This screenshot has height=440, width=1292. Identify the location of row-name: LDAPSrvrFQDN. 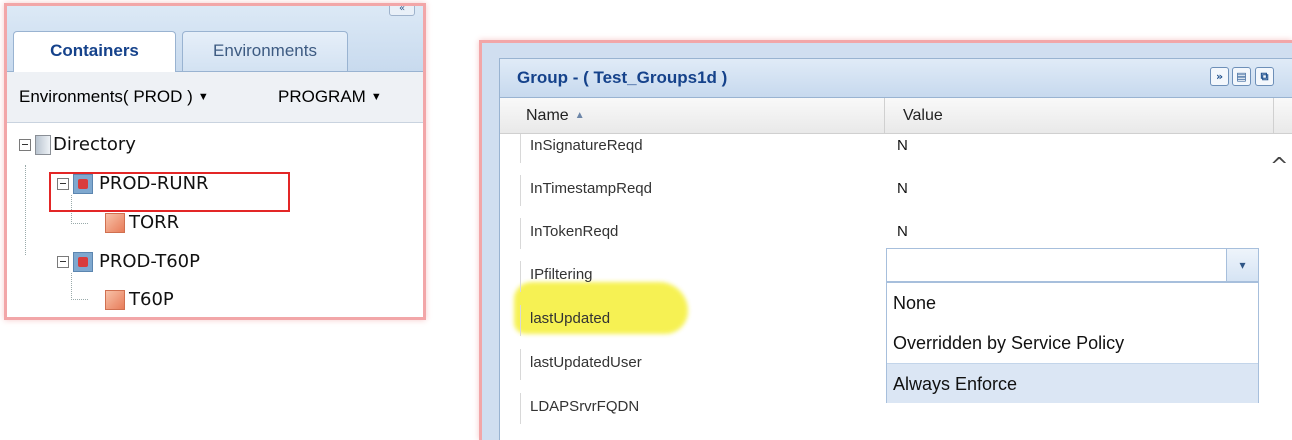
(699, 408).